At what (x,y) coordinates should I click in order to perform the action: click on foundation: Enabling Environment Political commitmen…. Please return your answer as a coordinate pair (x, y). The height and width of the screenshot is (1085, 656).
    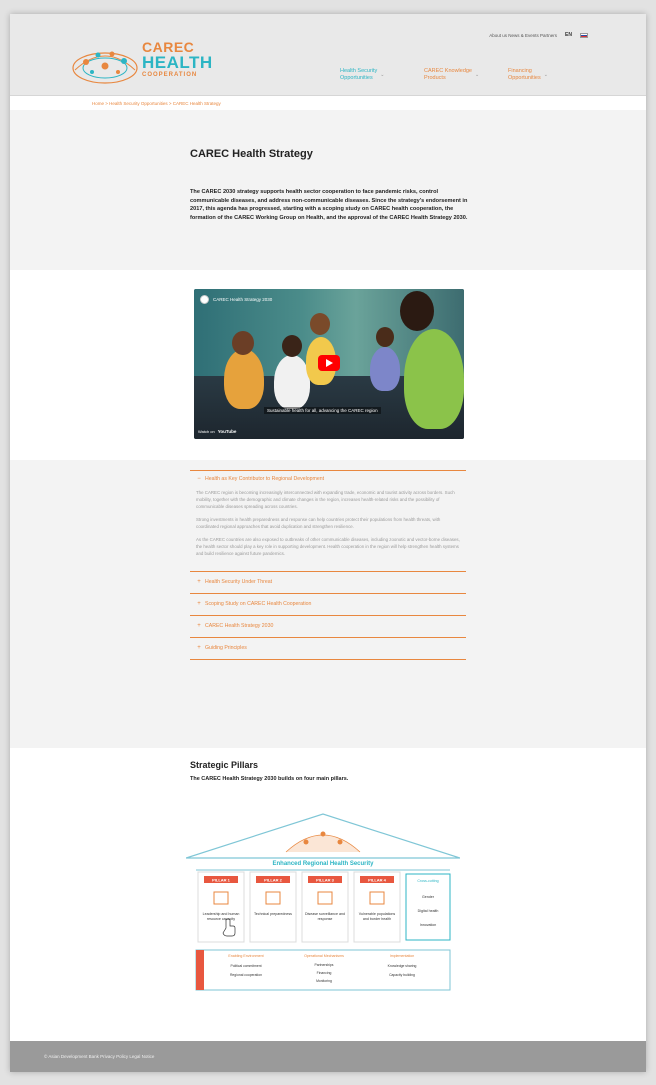
    Looking at the image, I should click on (323, 970).